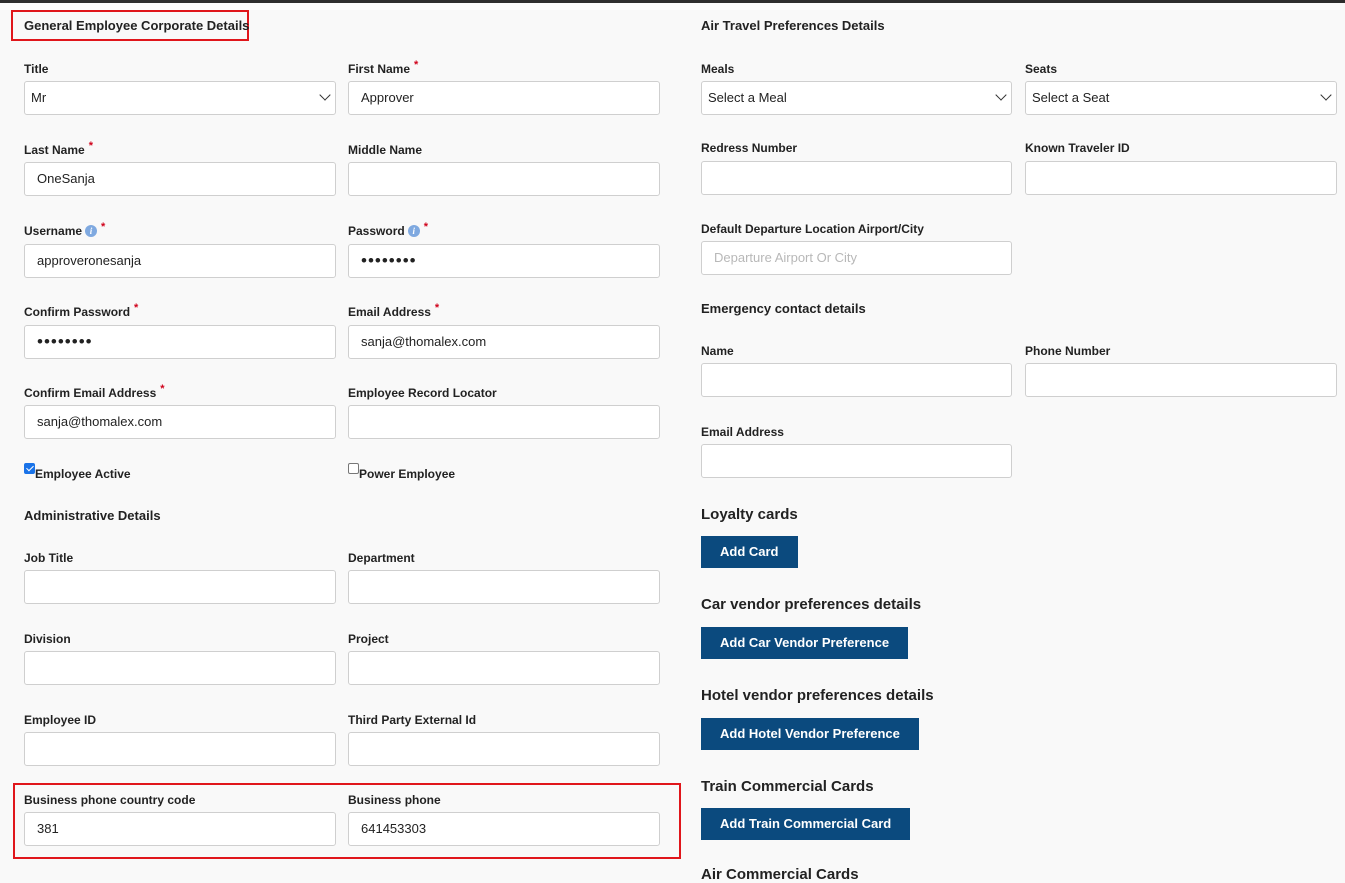 This screenshot has height=883, width=1345. What do you see at coordinates (180, 749) in the screenshot?
I see `employee-id-input` at bounding box center [180, 749].